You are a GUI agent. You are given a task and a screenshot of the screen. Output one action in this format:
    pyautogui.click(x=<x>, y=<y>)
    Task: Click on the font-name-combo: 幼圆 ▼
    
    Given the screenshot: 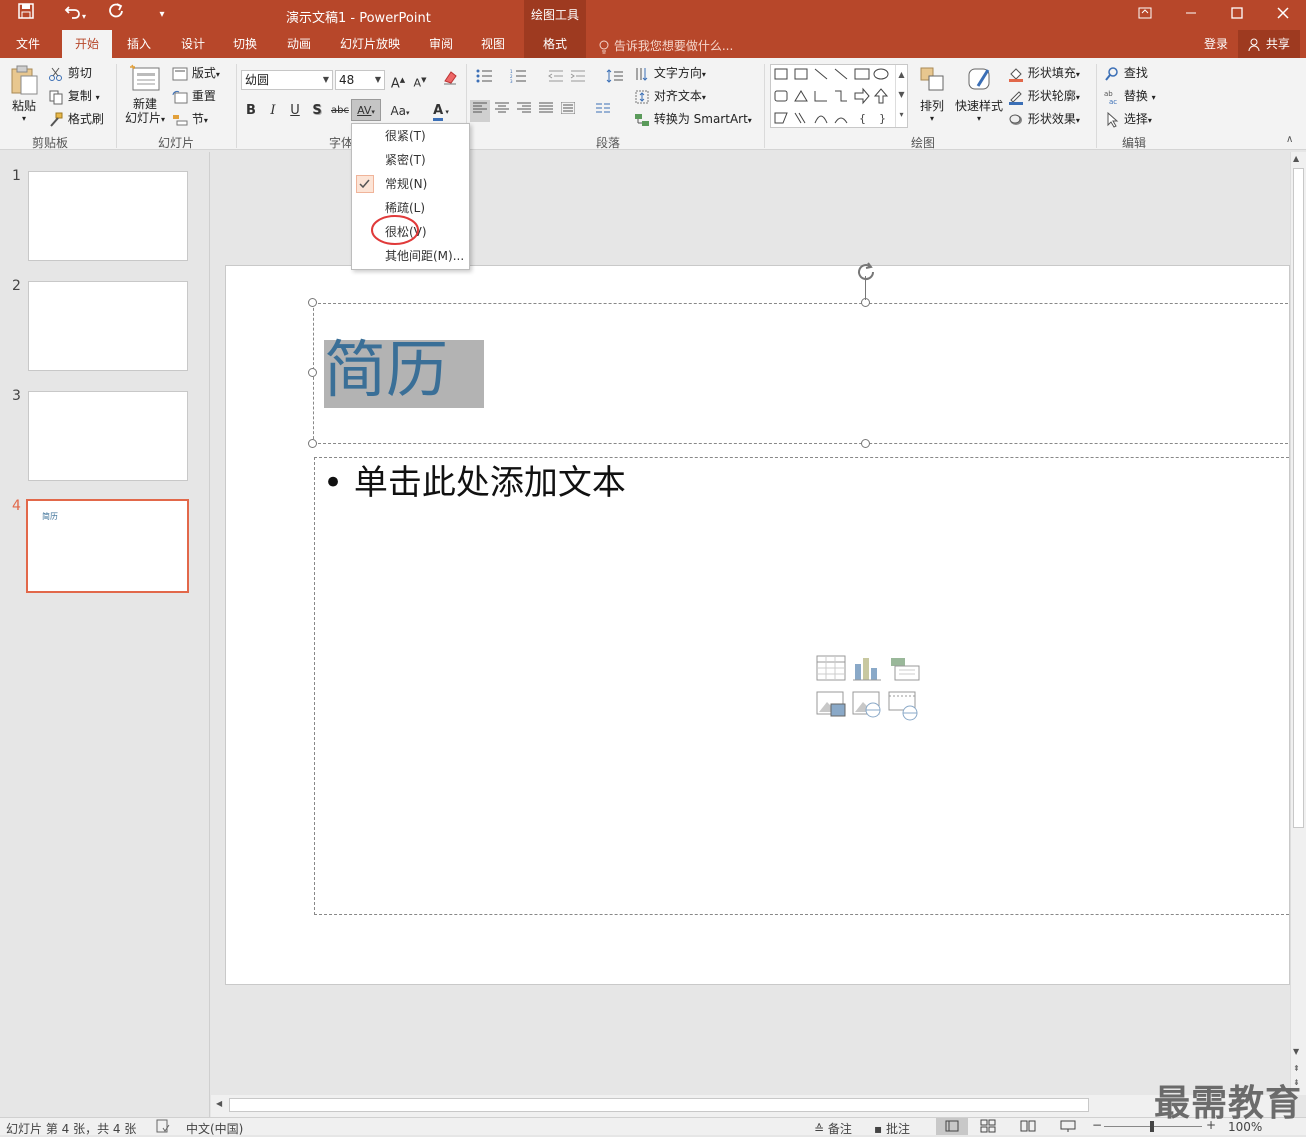 What is the action you would take?
    pyautogui.click(x=287, y=80)
    